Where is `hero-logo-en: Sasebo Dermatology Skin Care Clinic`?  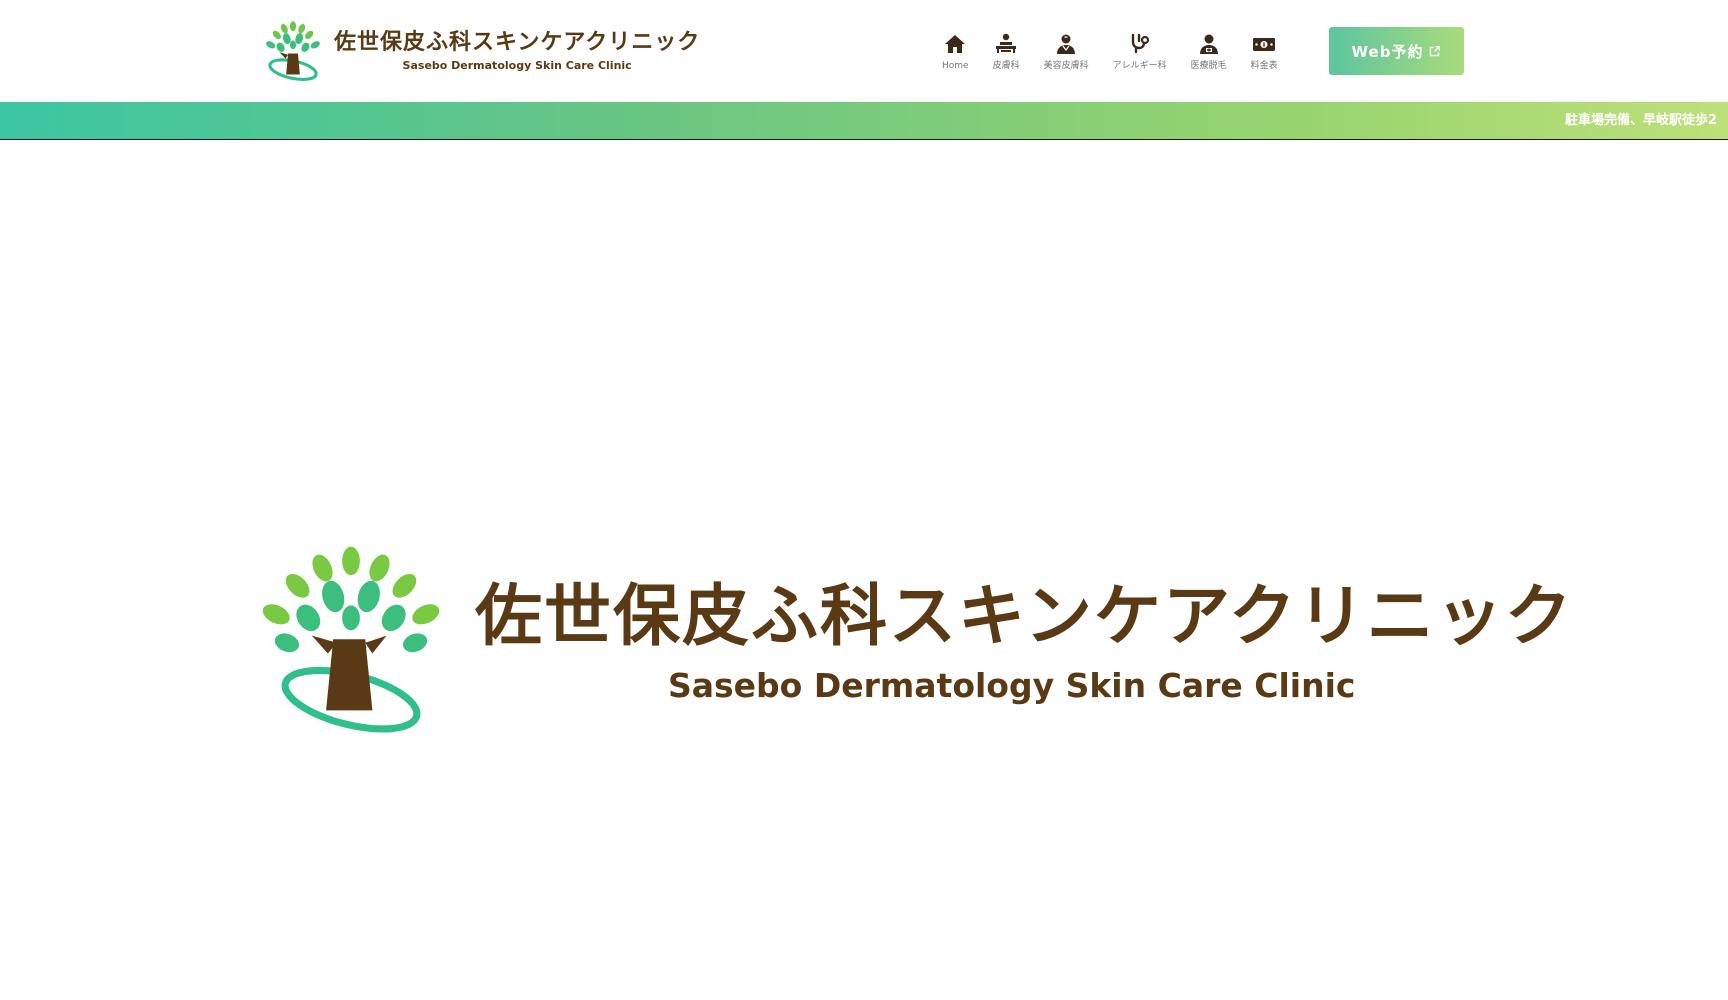 hero-logo-en: Sasebo Dermatology Skin Care Clinic is located at coordinates (1012, 685).